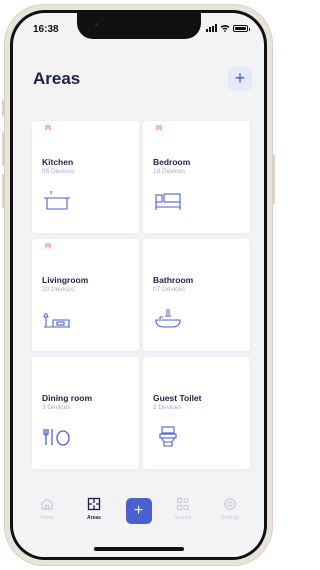 The image size is (320, 570). What do you see at coordinates (67, 398) in the screenshot?
I see `area-name: Dining room` at bounding box center [67, 398].